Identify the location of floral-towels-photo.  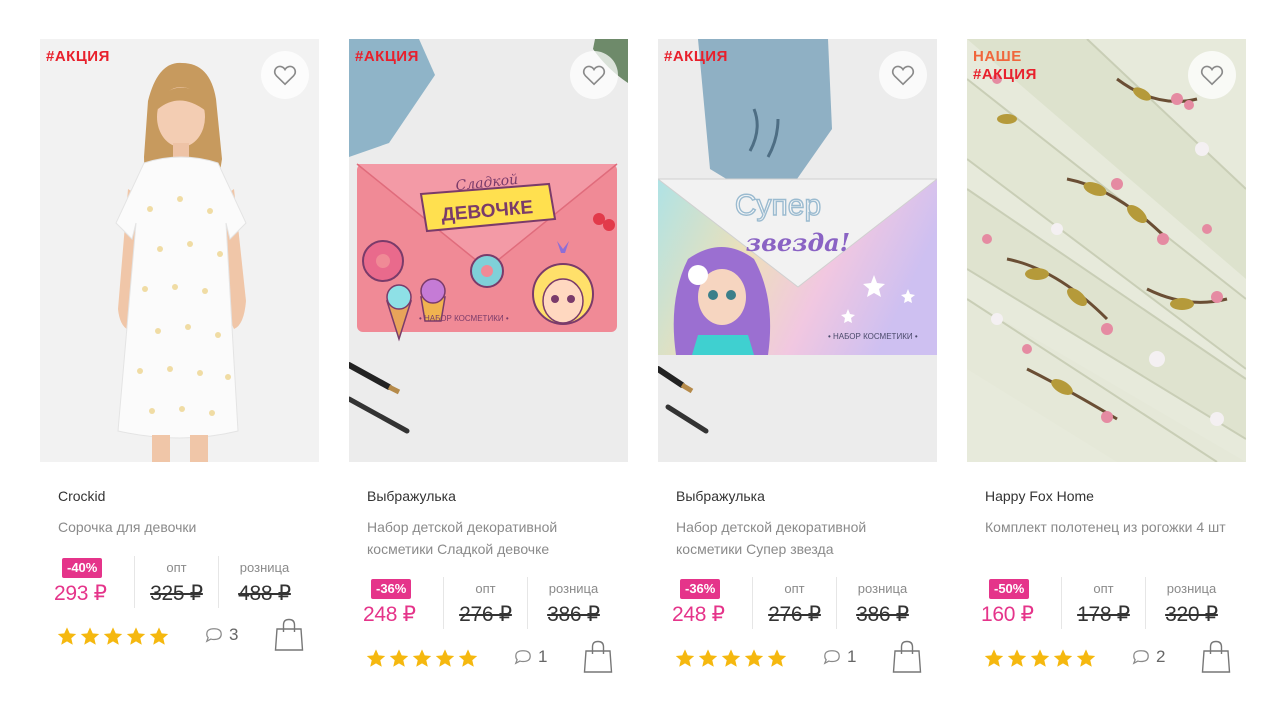
(1106, 250).